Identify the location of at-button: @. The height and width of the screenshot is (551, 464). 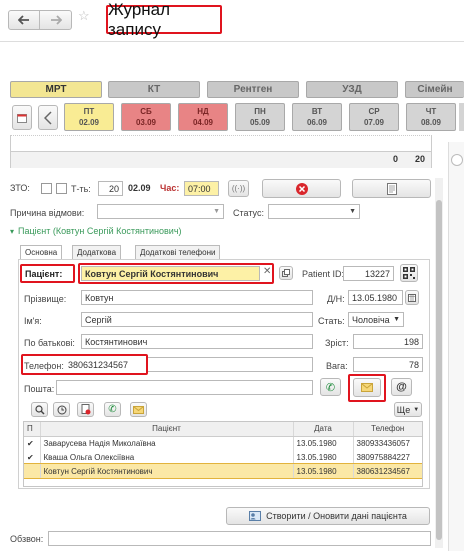
(401, 387).